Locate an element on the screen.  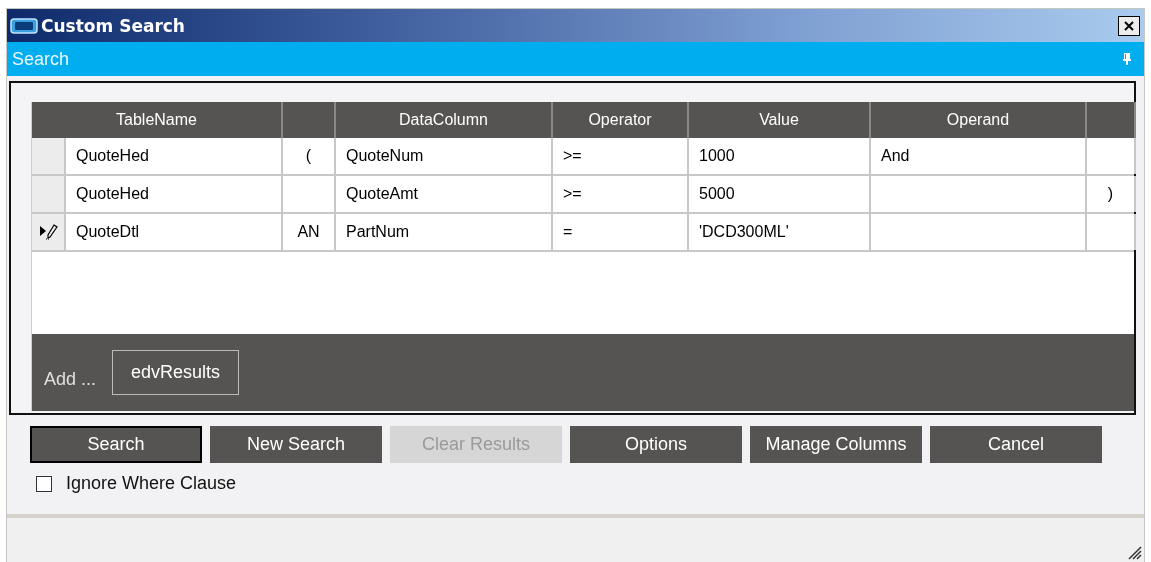
table-cell: QuoteDtl is located at coordinates (174, 232).